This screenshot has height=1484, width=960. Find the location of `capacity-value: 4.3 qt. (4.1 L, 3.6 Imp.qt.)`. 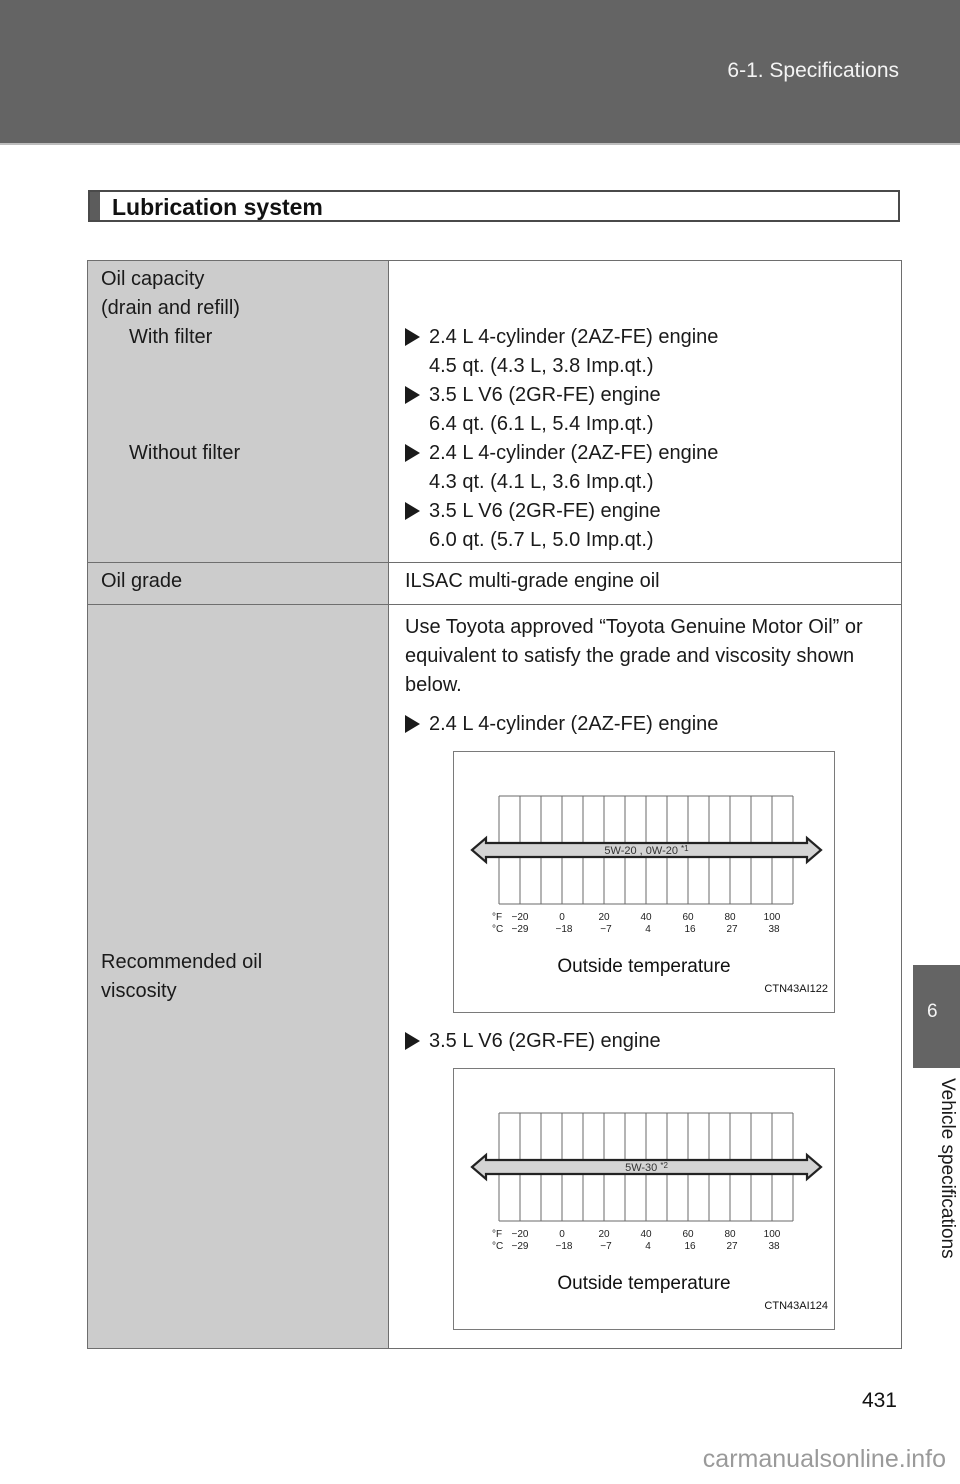

capacity-value: 4.3 qt. (4.1 L, 3.6 Imp.qt.) is located at coordinates (541, 482).